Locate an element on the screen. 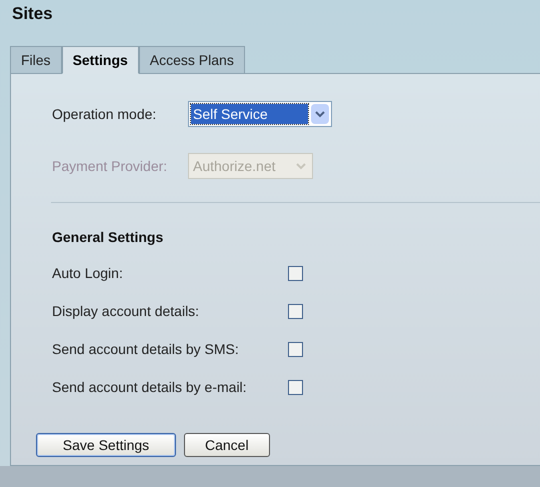  section-heading: General Settings is located at coordinates (107, 237).